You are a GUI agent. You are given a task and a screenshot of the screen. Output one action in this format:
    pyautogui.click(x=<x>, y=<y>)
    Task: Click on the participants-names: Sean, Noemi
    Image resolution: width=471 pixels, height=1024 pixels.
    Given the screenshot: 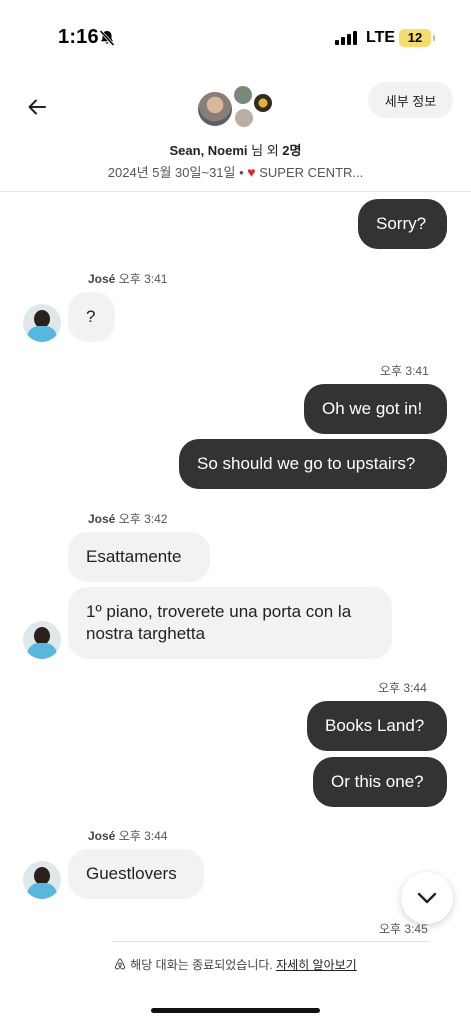 What is the action you would take?
    pyautogui.click(x=208, y=150)
    